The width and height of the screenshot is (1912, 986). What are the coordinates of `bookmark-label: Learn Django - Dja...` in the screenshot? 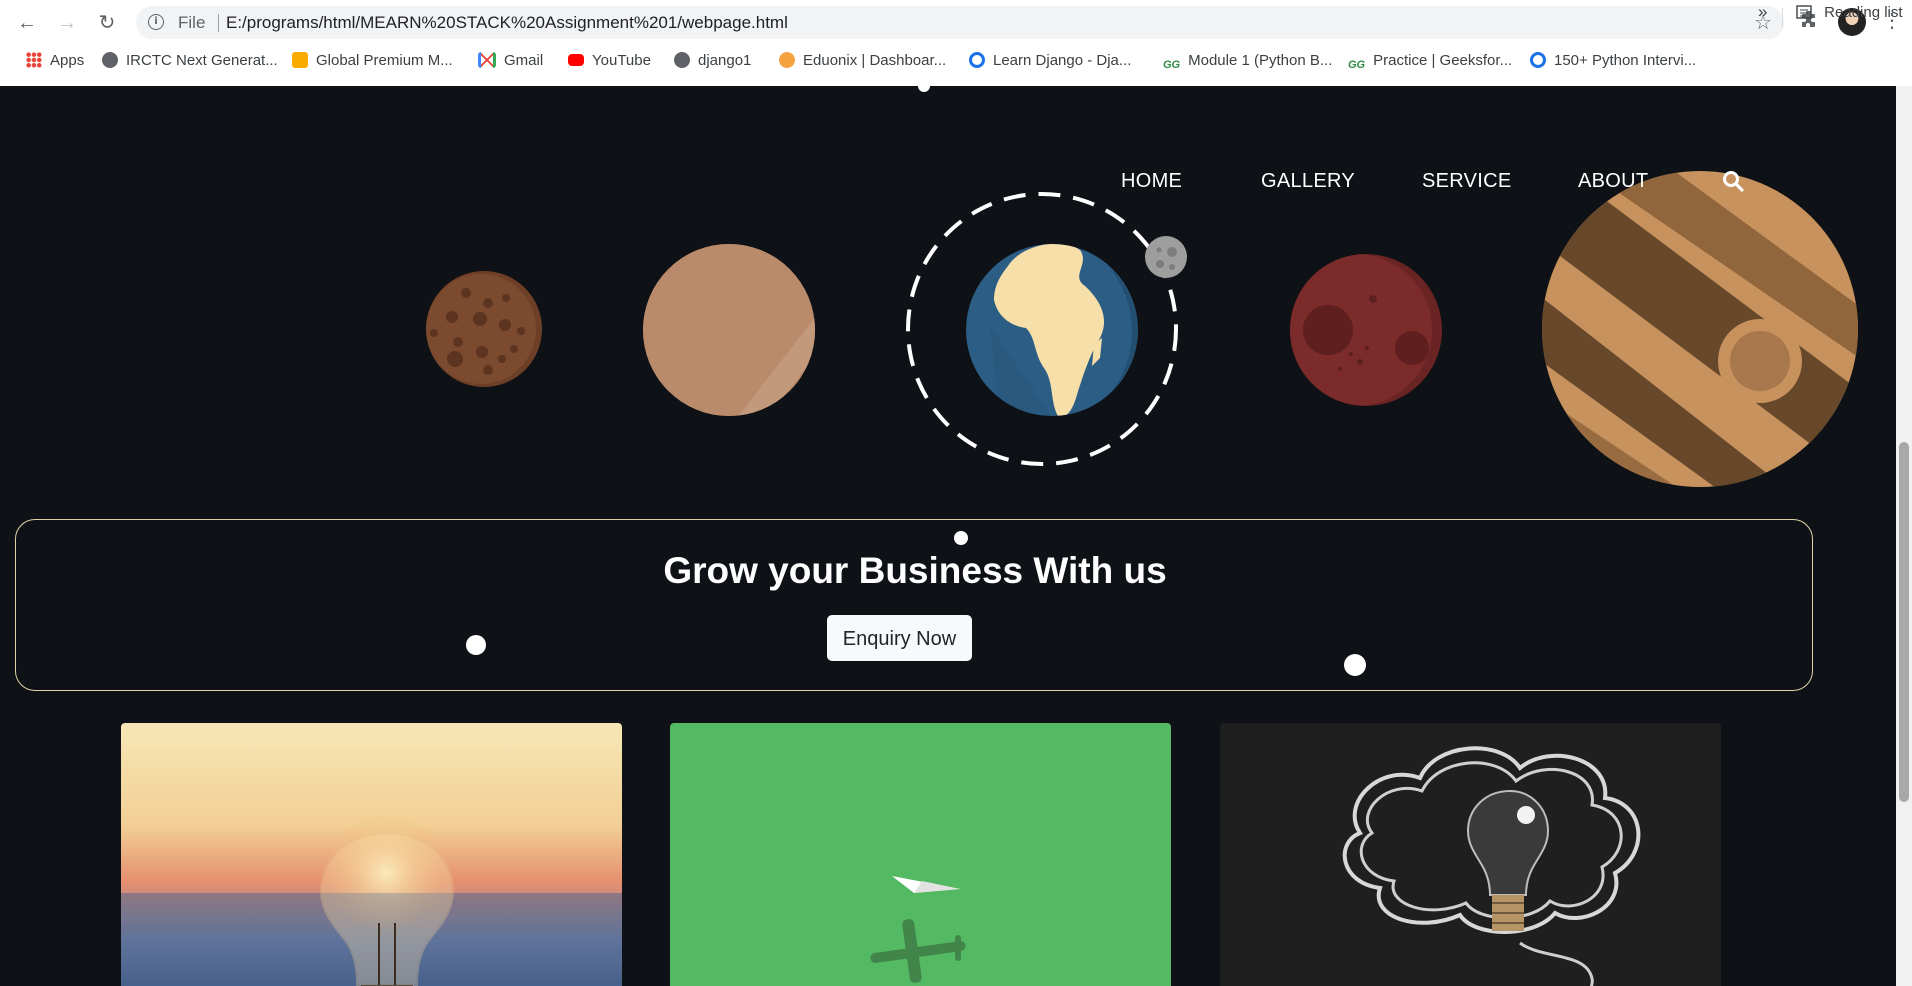 It's located at (1062, 60).